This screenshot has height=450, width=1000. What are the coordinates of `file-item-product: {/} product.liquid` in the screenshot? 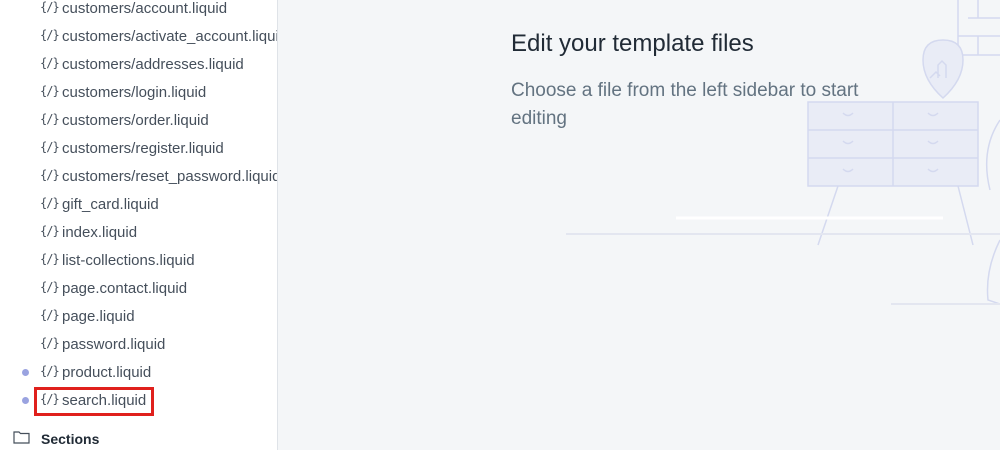 It's located at (138, 373).